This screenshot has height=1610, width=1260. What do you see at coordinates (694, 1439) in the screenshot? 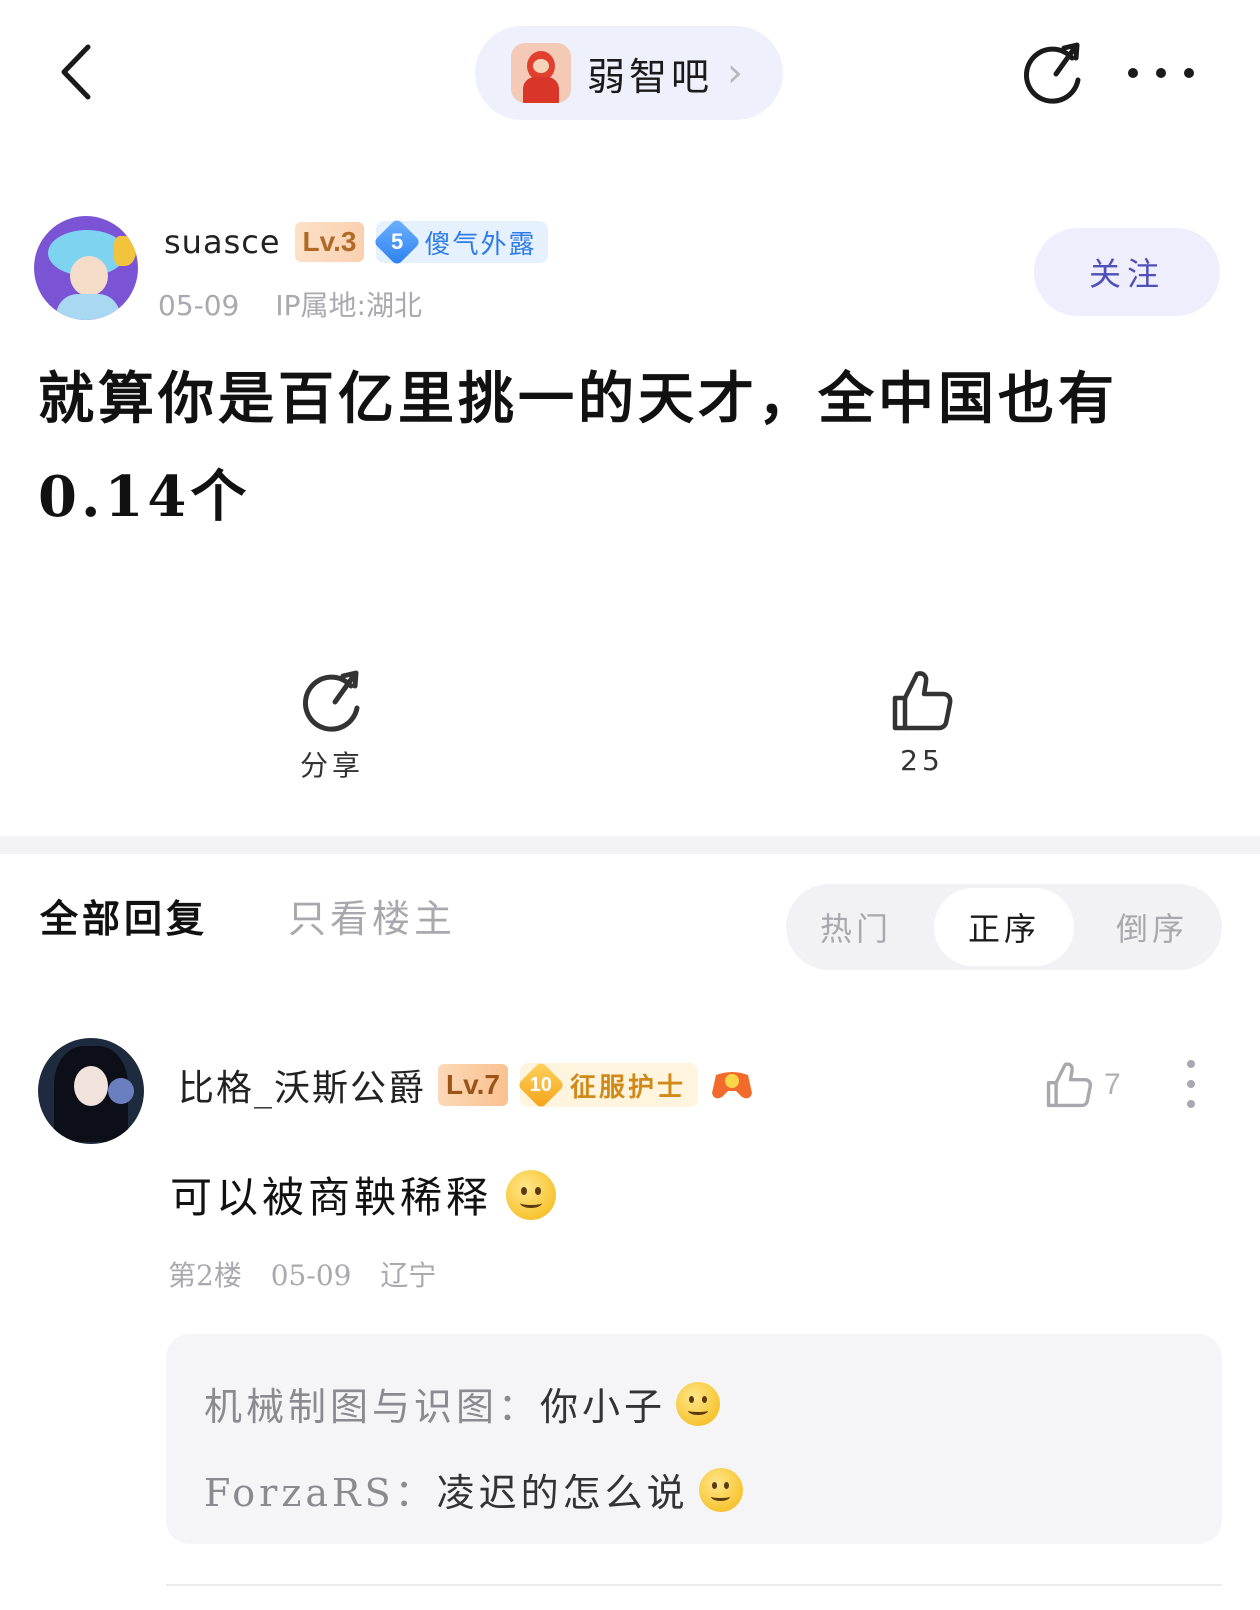
I see `sub-replies-box: 机械制图与识图： 你小子 ForzaRS： 凌迟的怎么说` at bounding box center [694, 1439].